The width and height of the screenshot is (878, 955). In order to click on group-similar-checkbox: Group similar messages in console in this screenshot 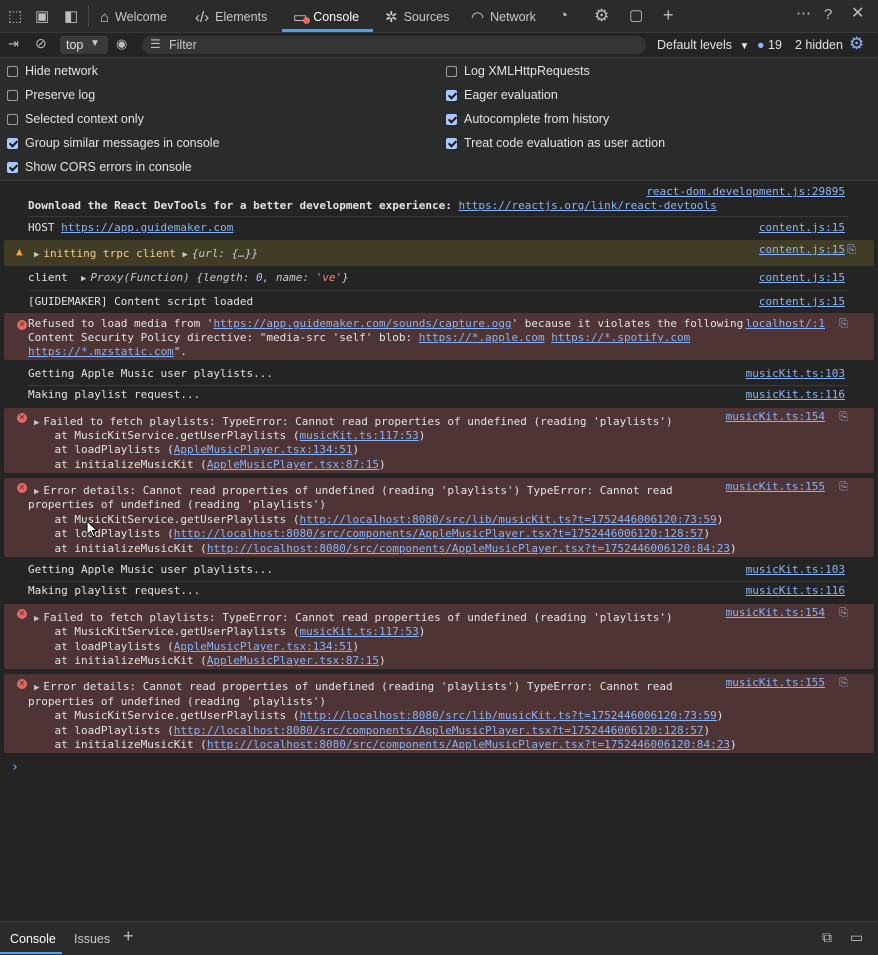, I will do `click(113, 143)`.